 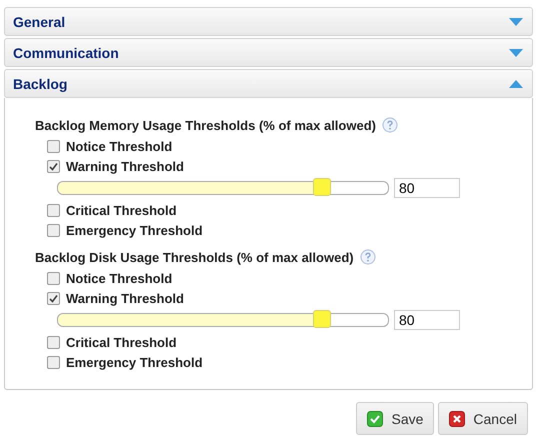 I want to click on accordion-header: Backlog, so click(x=268, y=83).